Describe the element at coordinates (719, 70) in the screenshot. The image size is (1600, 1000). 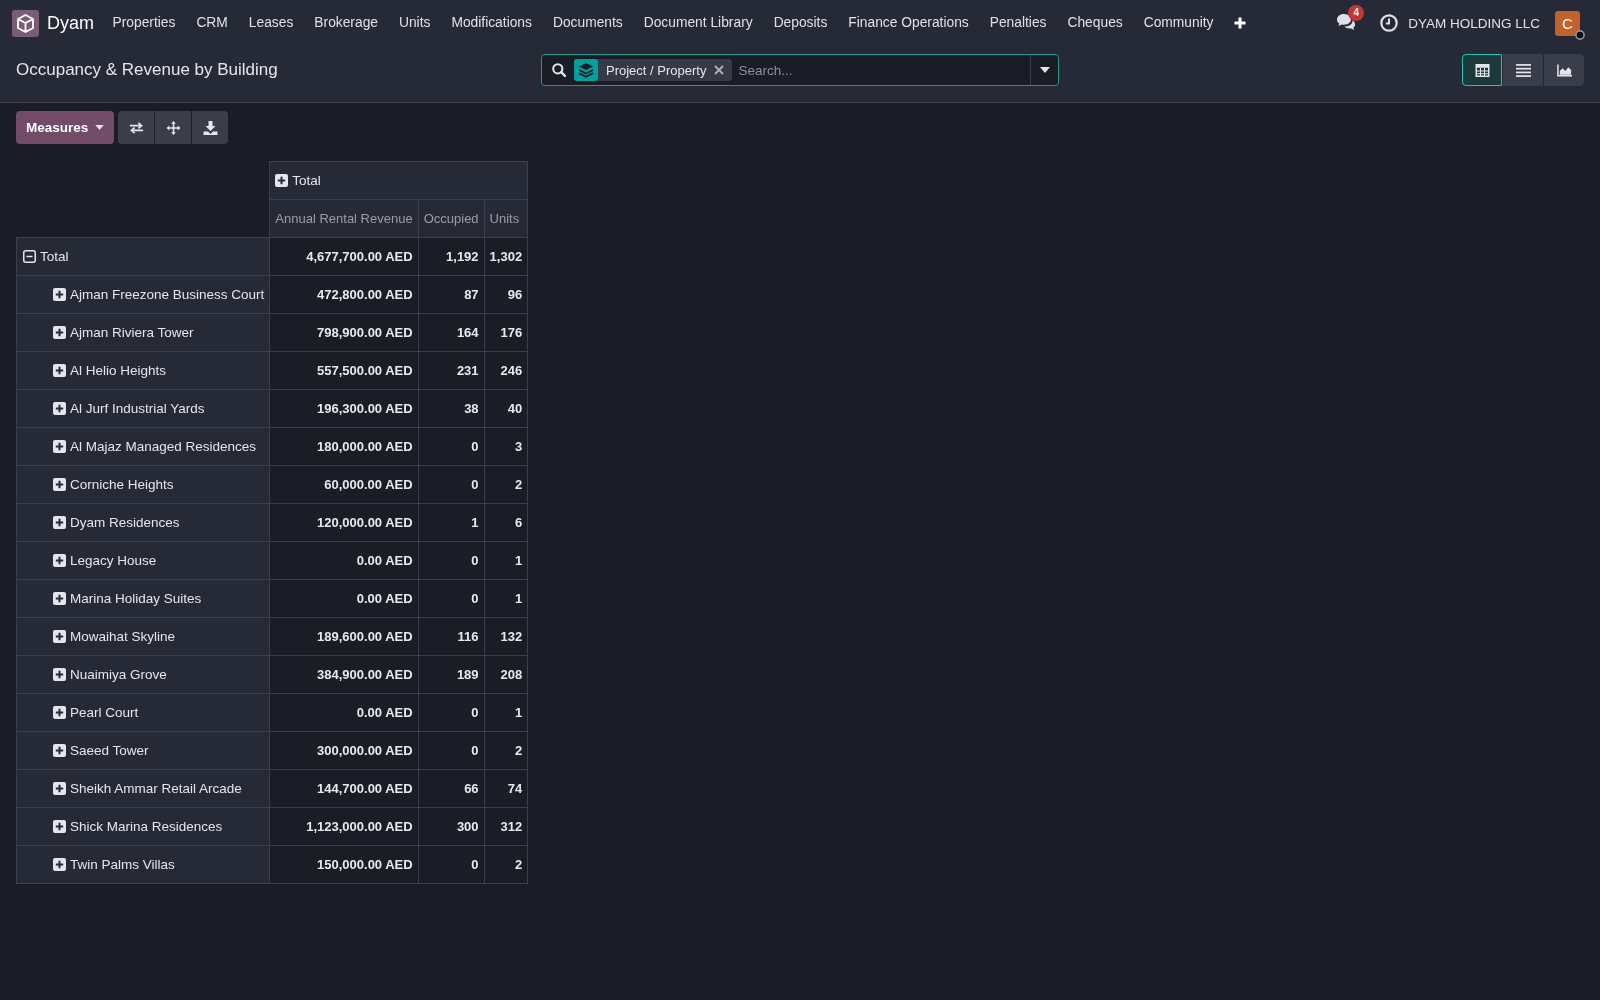
I see `close-icon` at that location.